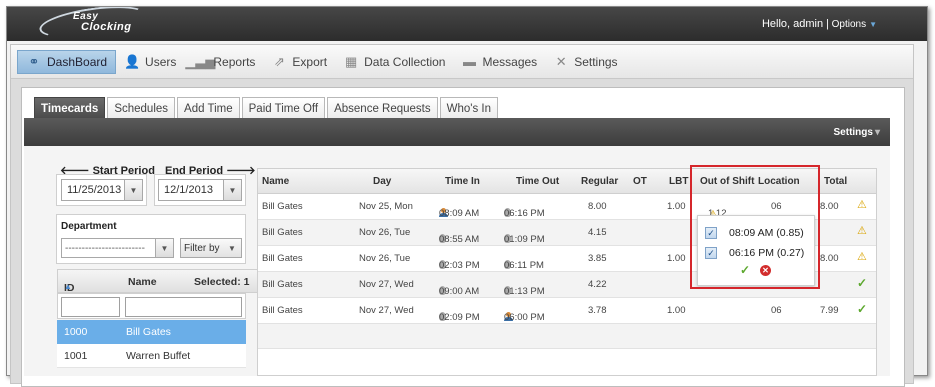 Image resolution: width=935 pixels, height=387 pixels. Describe the element at coordinates (351, 61) in the screenshot. I see `calendar-icon: ▦` at that location.